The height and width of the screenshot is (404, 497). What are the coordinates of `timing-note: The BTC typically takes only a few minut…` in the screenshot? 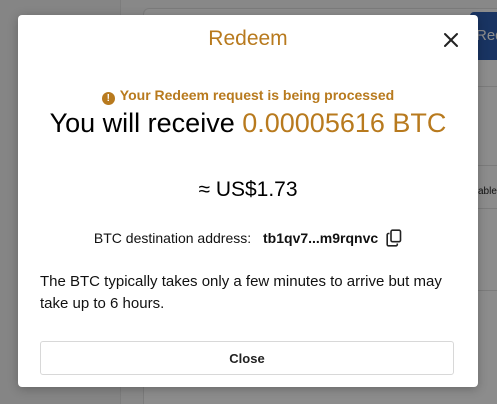 It's located at (241, 292).